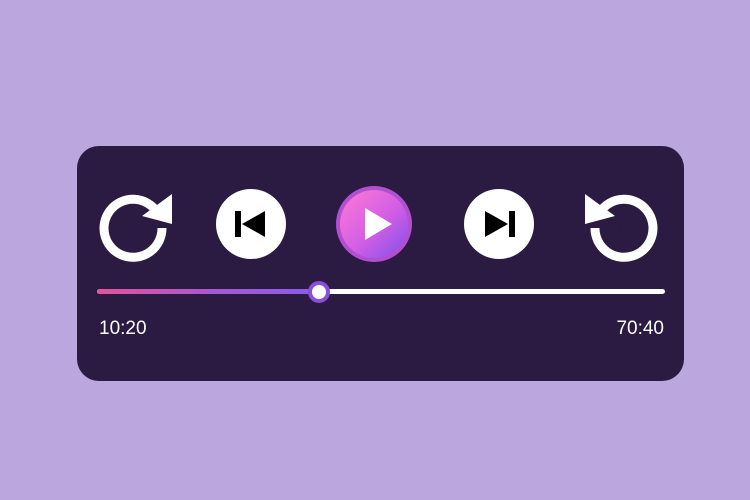 The height and width of the screenshot is (500, 750). Describe the element at coordinates (318, 291) in the screenshot. I see `progress-thumb` at that location.